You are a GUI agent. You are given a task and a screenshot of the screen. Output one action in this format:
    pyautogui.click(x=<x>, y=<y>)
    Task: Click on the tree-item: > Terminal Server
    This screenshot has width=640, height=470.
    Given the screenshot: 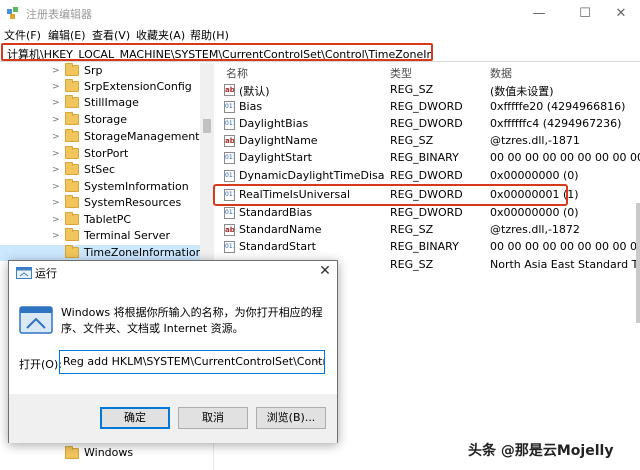 What is the action you would take?
    pyautogui.click(x=100, y=236)
    